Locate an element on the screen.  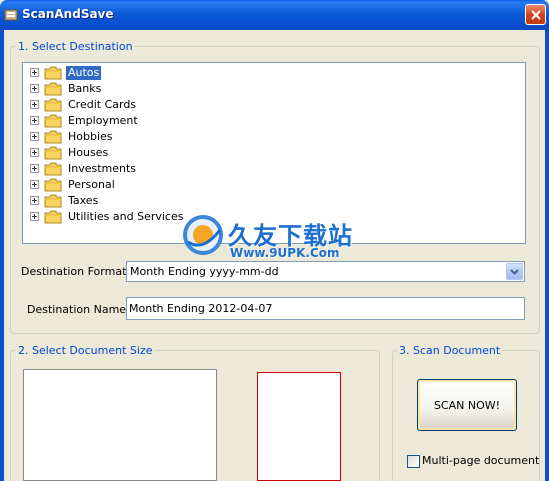
tree-item-label: Taxes is located at coordinates (83, 200).